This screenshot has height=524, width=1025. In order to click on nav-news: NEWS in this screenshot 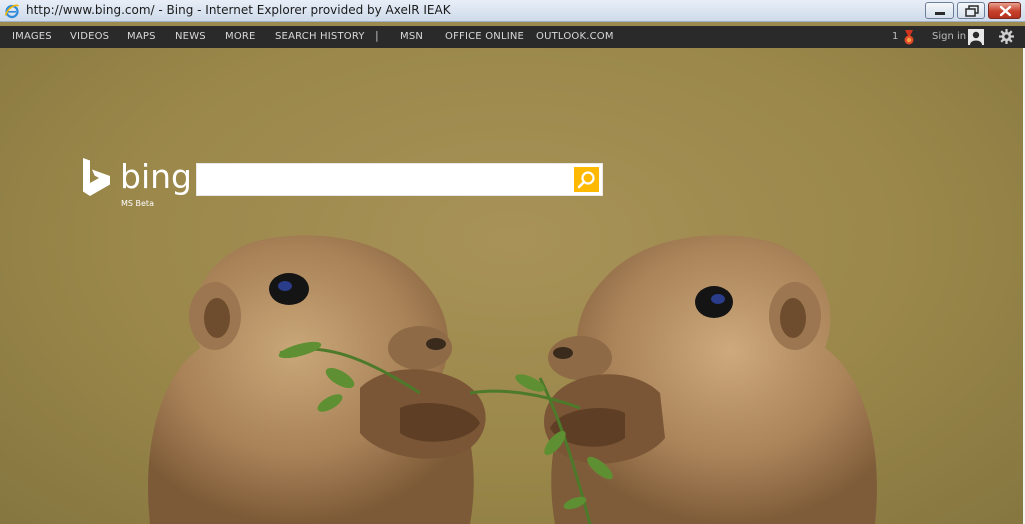, I will do `click(190, 36)`.